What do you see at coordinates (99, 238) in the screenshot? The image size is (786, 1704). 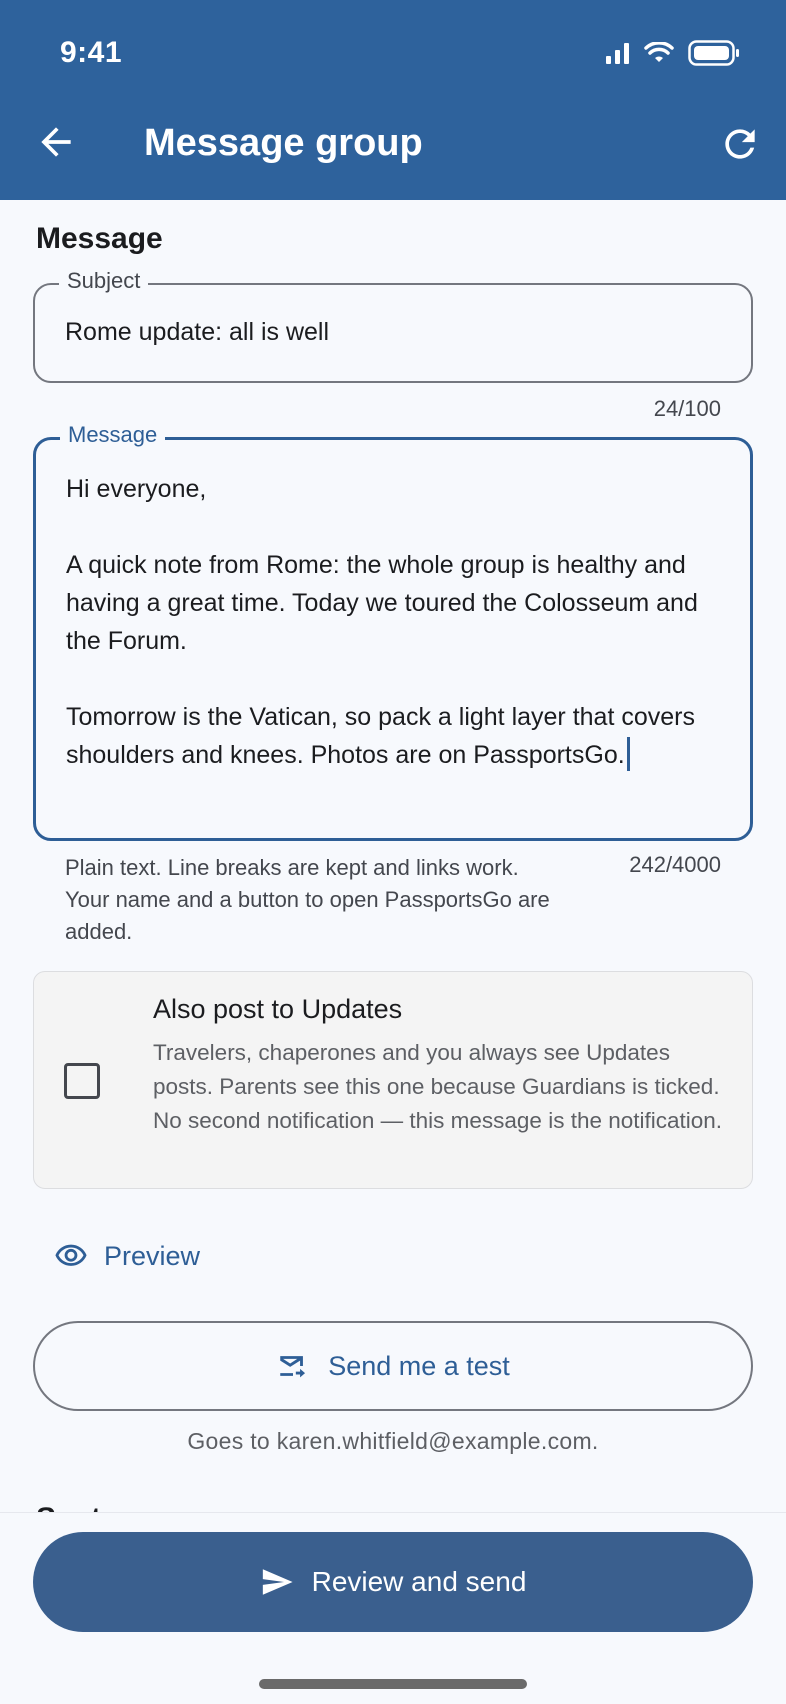 I see `section-title: Message` at bounding box center [99, 238].